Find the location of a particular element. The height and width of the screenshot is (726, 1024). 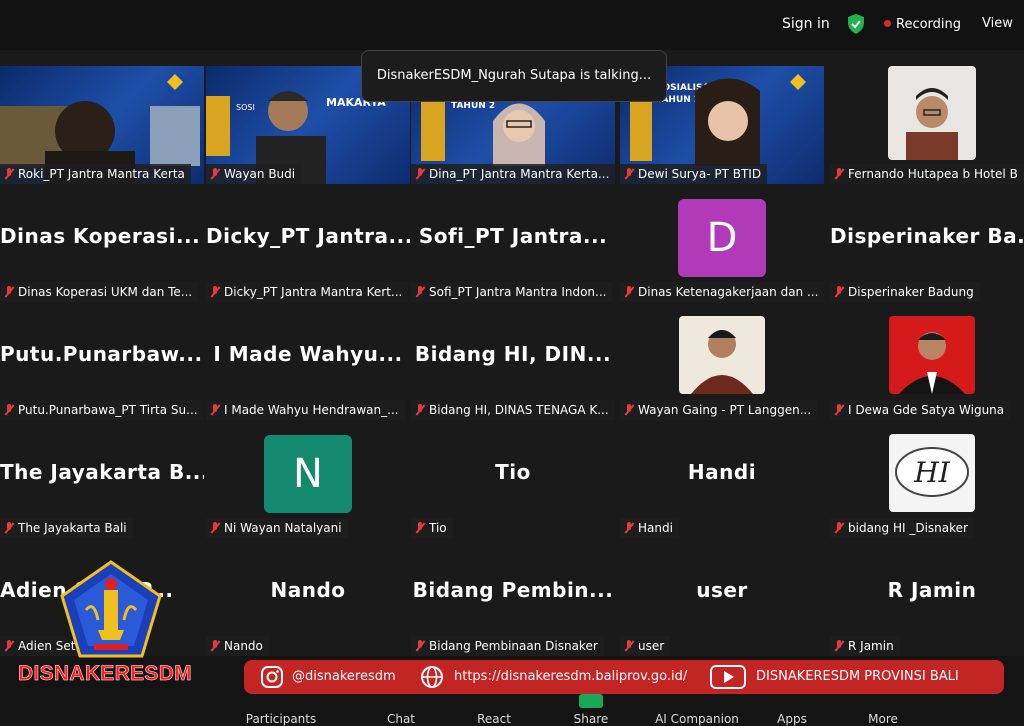

hi-logo-text: HI is located at coordinates (931, 472).